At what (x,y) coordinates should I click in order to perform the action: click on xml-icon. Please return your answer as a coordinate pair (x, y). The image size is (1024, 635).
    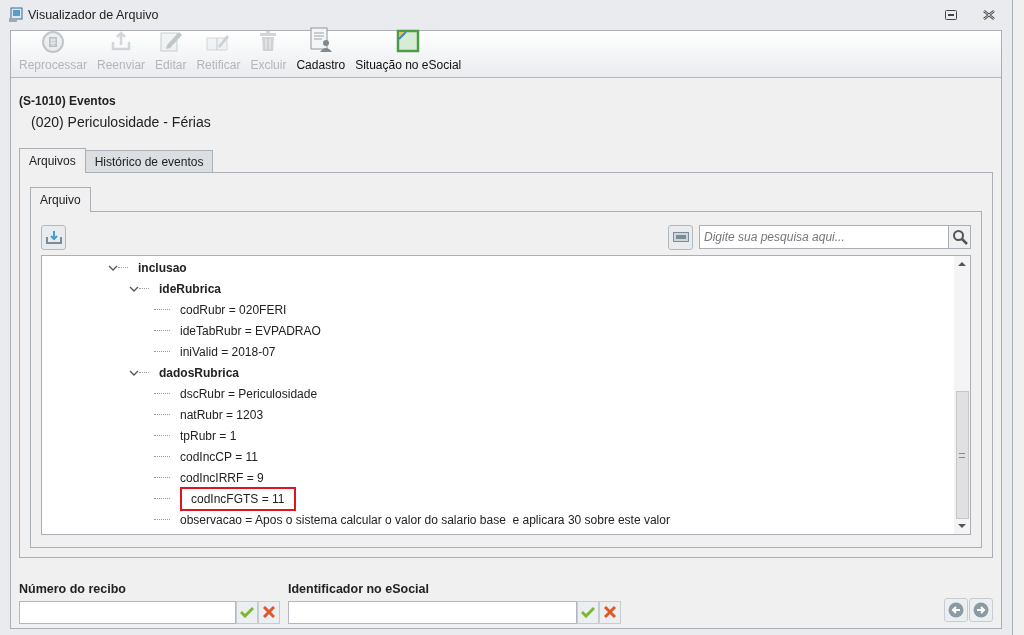
    Looking at the image, I should click on (680, 237).